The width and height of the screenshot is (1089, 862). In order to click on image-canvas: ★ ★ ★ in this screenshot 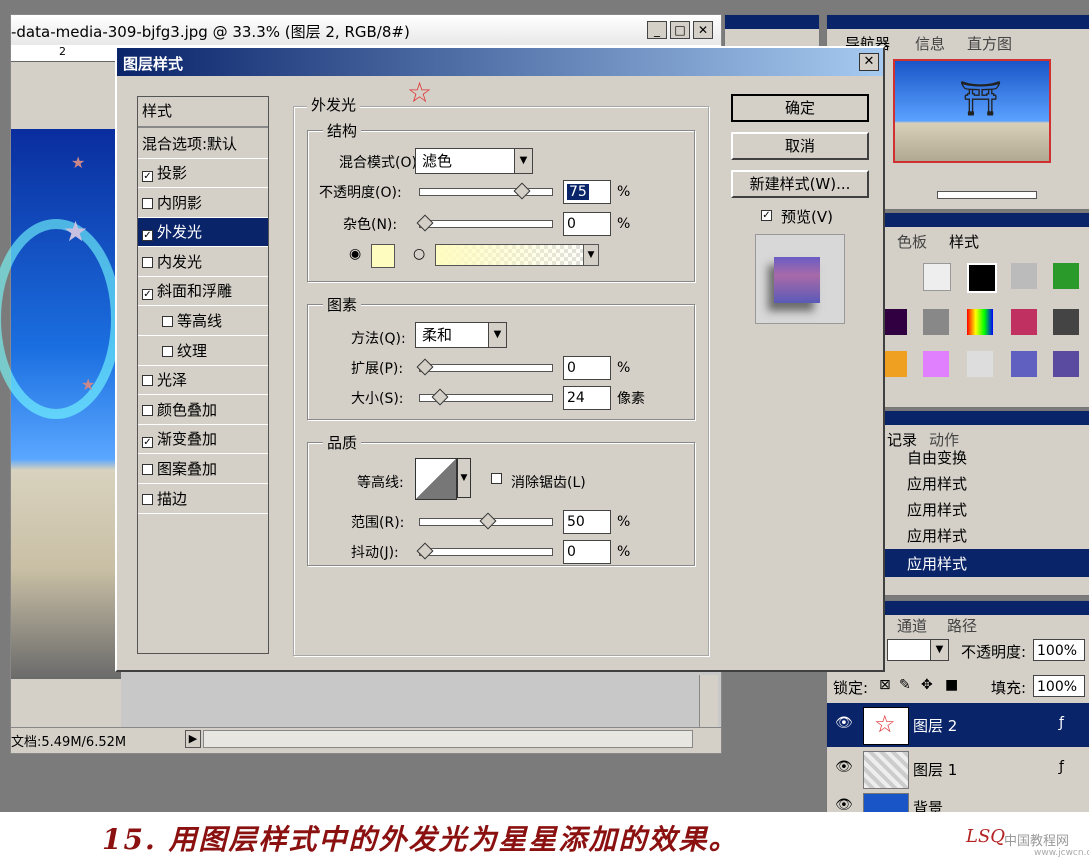, I will do `click(60, 404)`.